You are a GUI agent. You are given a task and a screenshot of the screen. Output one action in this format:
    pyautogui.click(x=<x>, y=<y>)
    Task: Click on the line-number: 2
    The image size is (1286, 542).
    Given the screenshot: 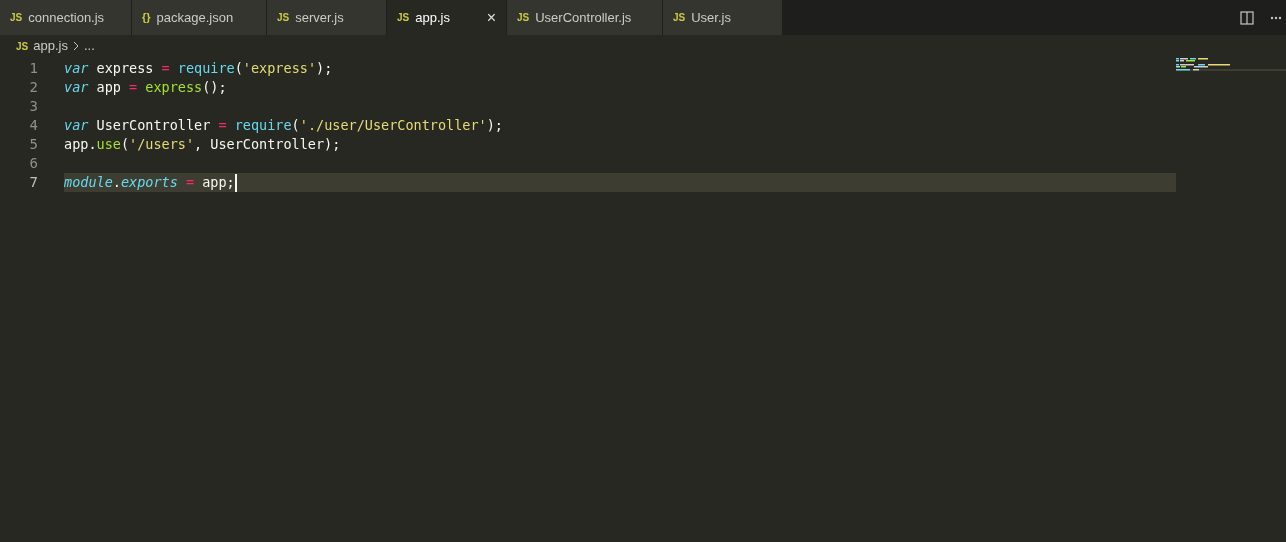 What is the action you would take?
    pyautogui.click(x=33, y=87)
    